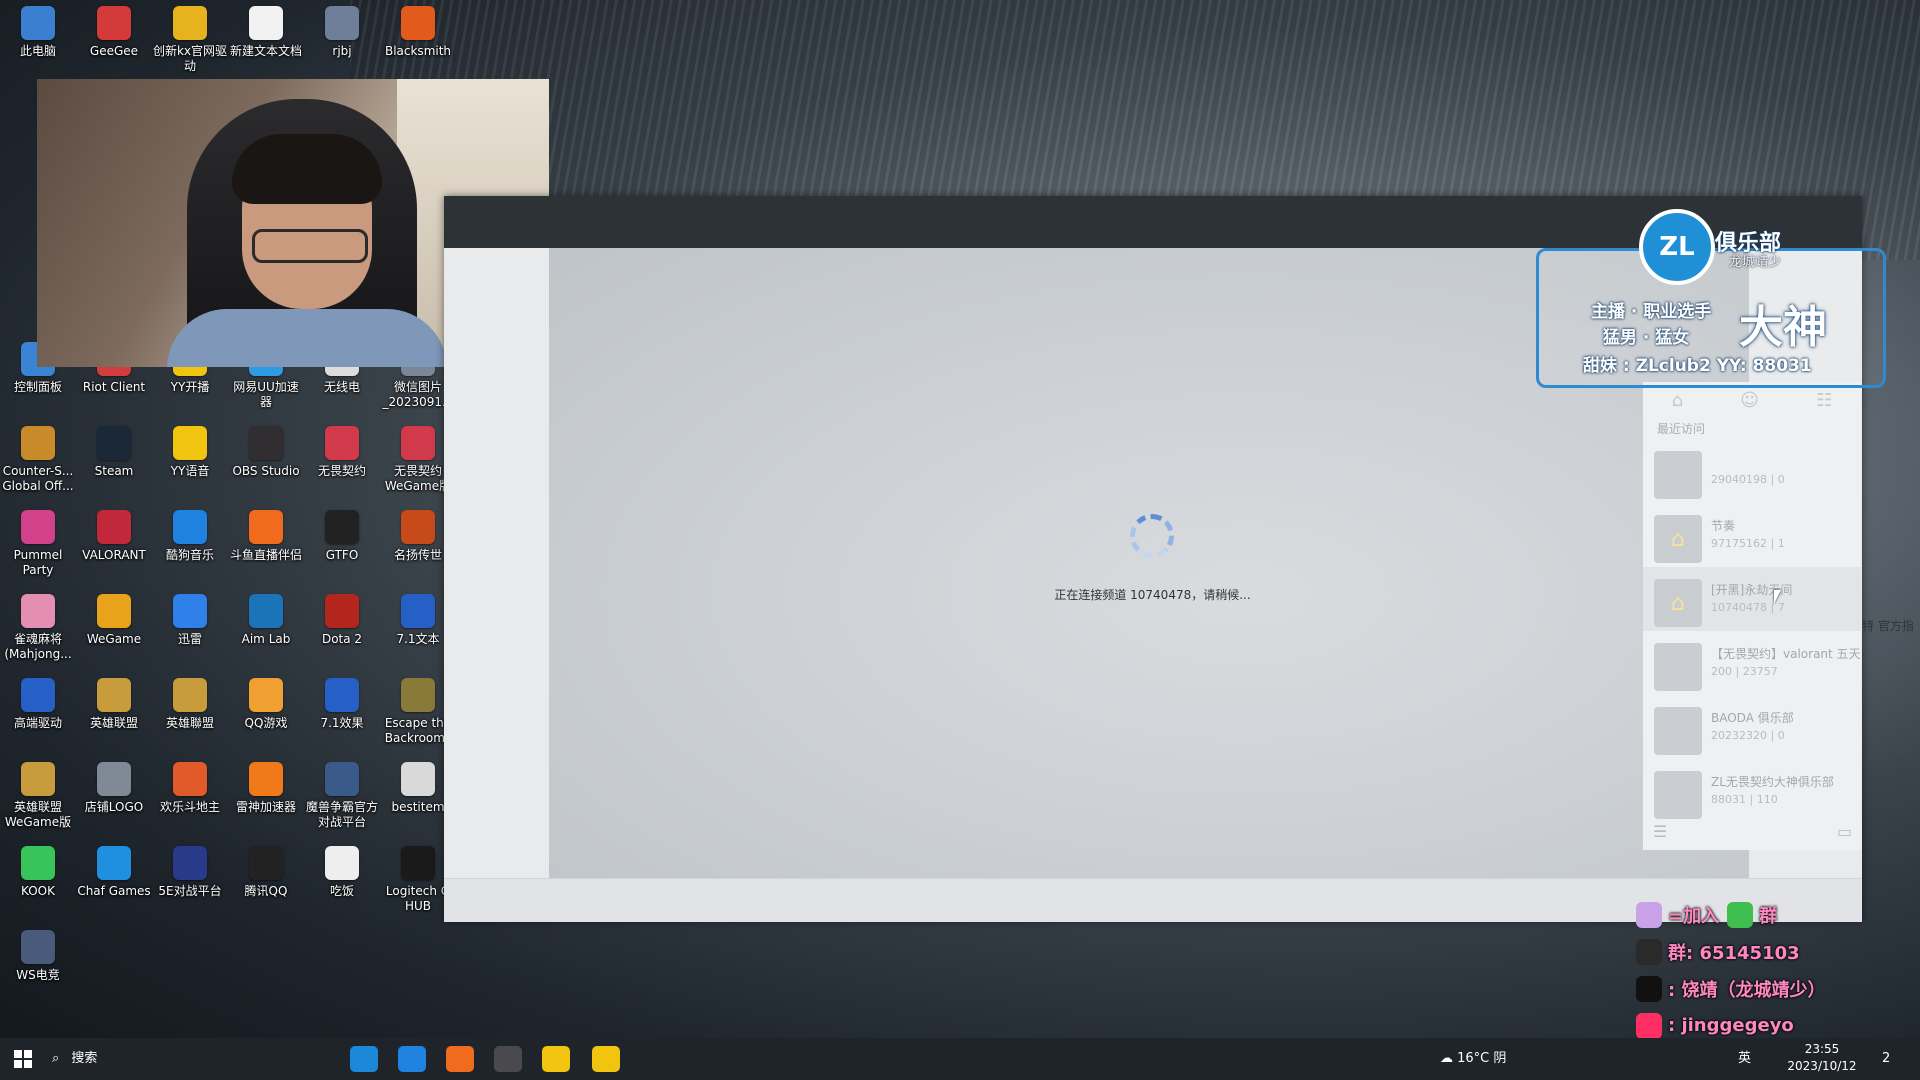  Describe the element at coordinates (114, 872) in the screenshot. I see `desktop-icon: Chaf Games` at that location.